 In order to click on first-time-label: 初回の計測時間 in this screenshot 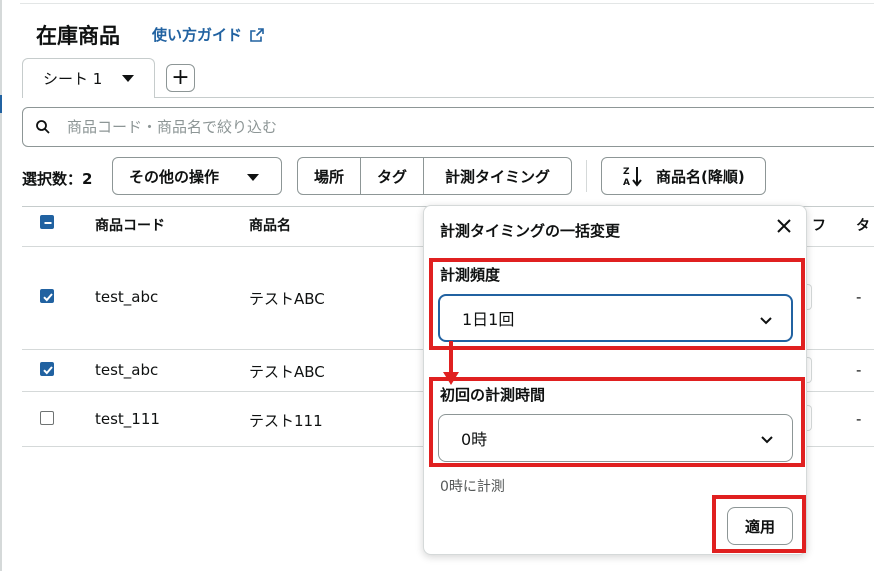, I will do `click(493, 395)`.